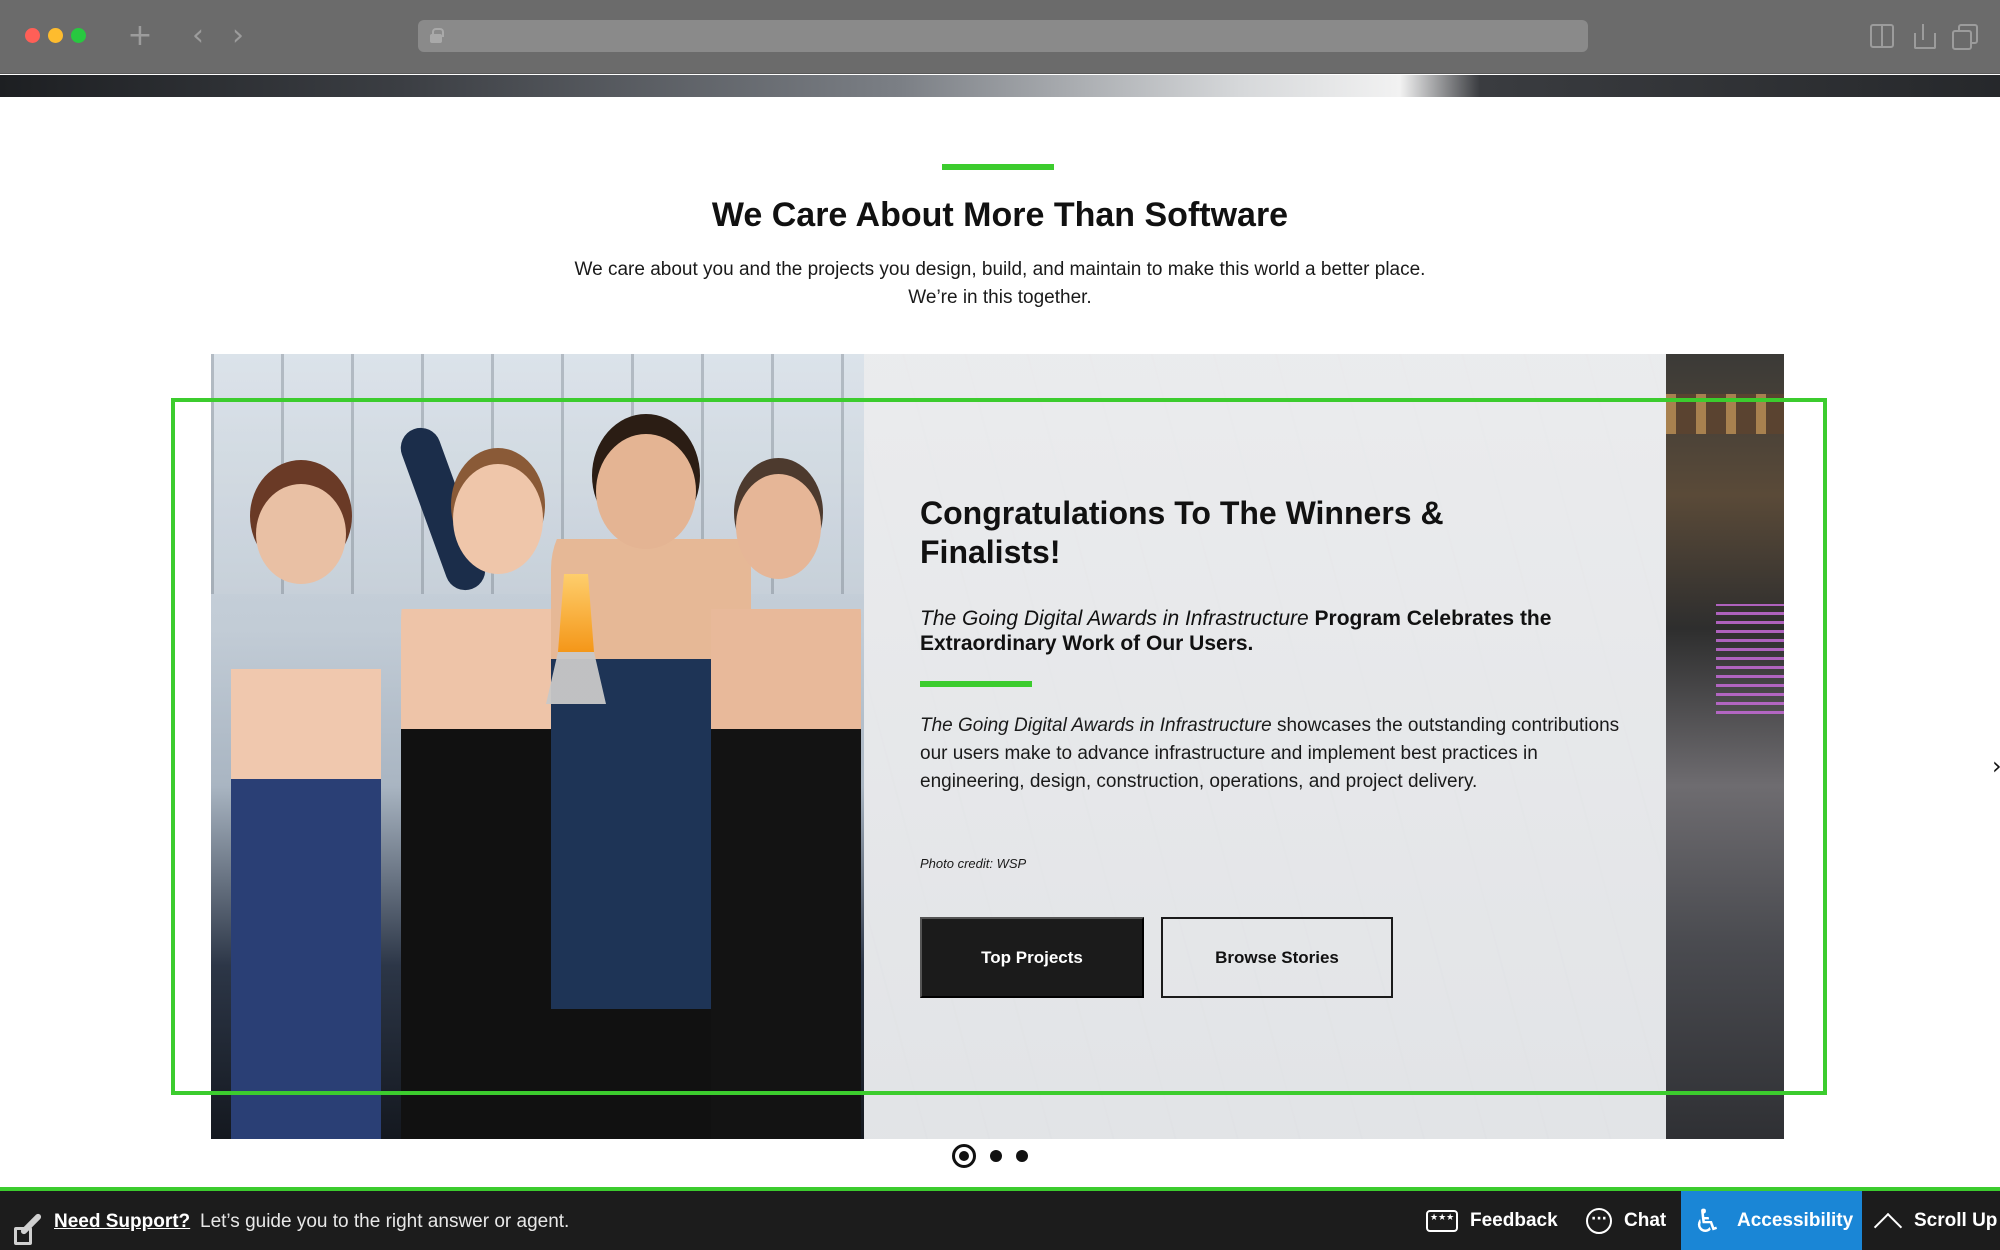 The image size is (2000, 1250). Describe the element at coordinates (140, 36) in the screenshot. I see `new-tab-icon: +` at that location.